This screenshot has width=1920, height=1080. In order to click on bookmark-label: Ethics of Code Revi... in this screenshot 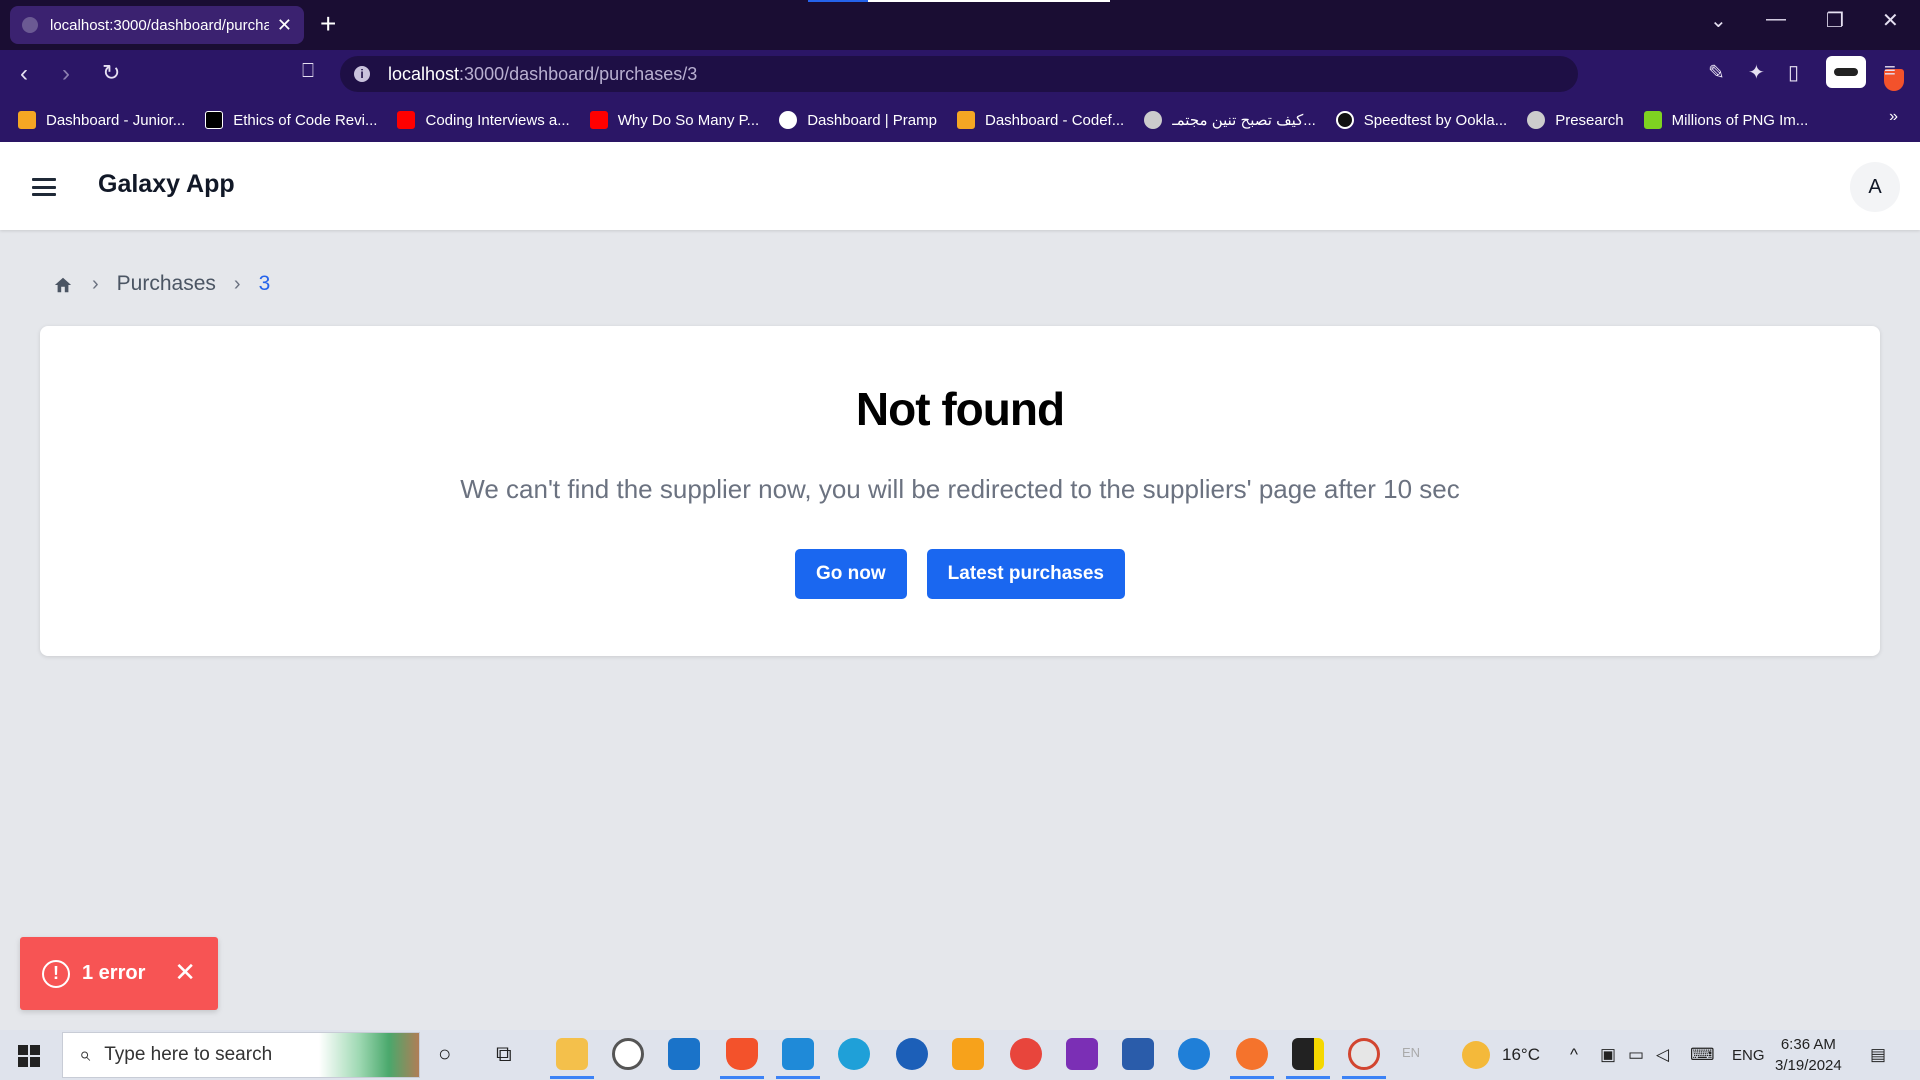, I will do `click(305, 120)`.